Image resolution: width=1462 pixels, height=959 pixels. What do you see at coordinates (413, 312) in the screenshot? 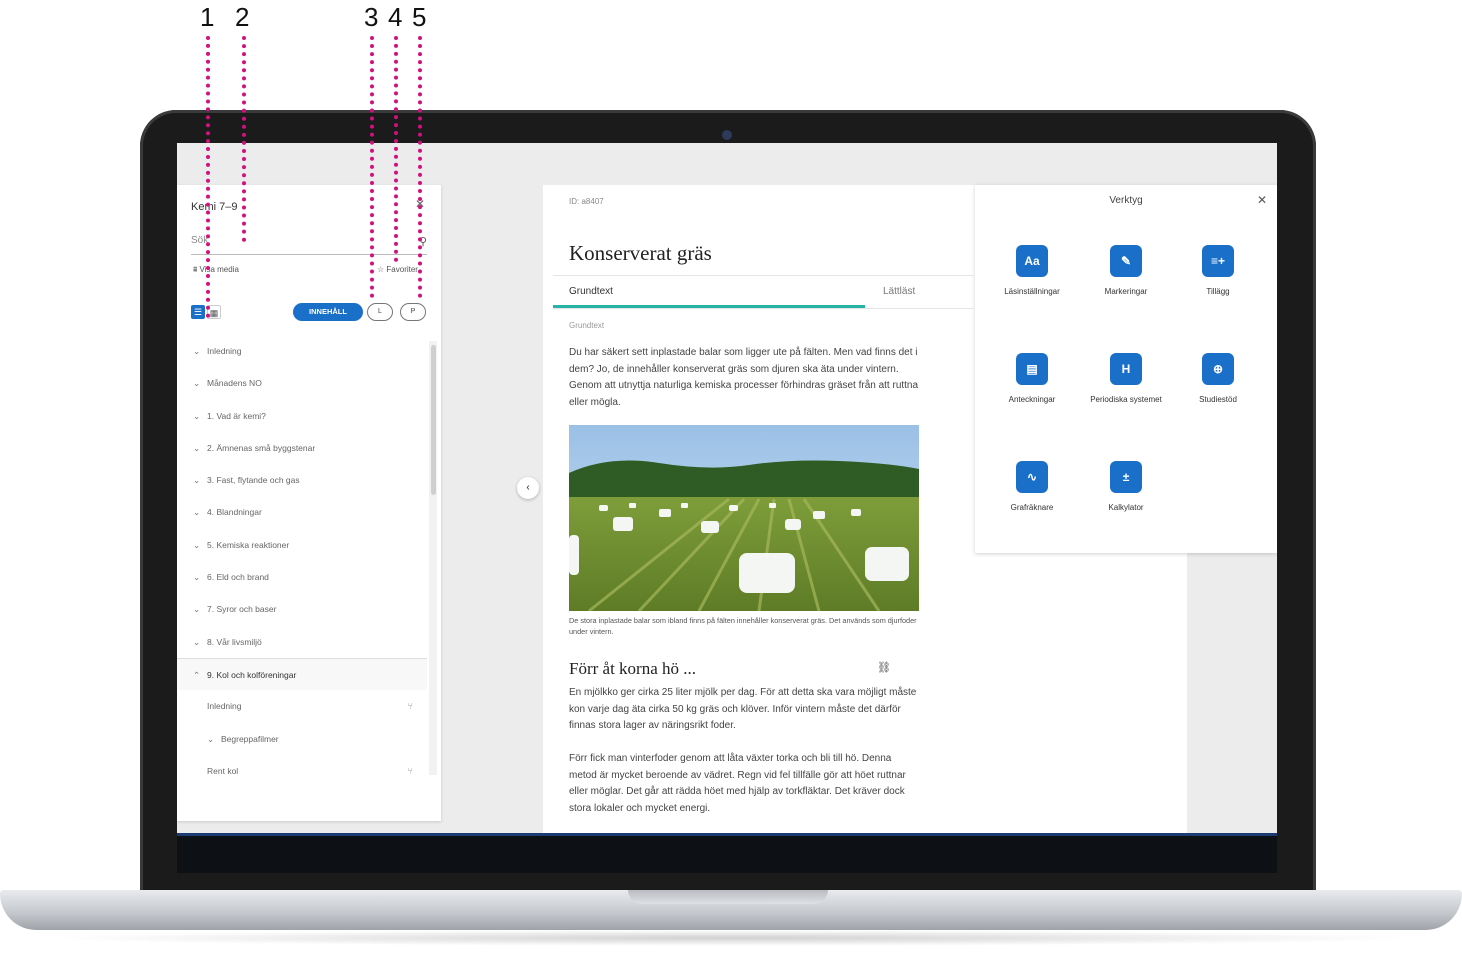
I see `p-button: P` at bounding box center [413, 312].